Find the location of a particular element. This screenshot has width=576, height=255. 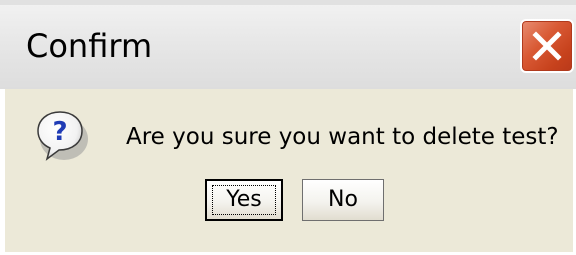

dialog-title: Confirm is located at coordinates (89, 46).